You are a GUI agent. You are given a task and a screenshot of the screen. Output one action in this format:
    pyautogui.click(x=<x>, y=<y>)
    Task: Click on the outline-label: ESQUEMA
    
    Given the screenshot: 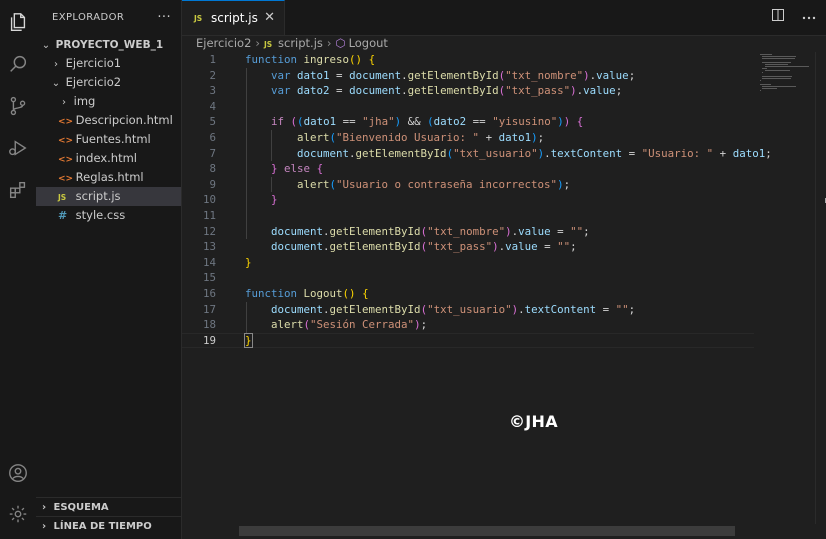 What is the action you would take?
    pyautogui.click(x=81, y=507)
    